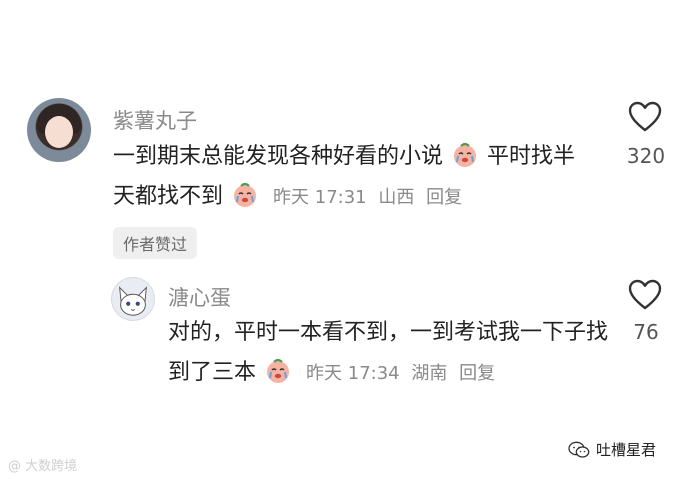 This screenshot has width=690, height=479. Describe the element at coordinates (199, 297) in the screenshot. I see `comment-username: 溏心蛋` at that location.